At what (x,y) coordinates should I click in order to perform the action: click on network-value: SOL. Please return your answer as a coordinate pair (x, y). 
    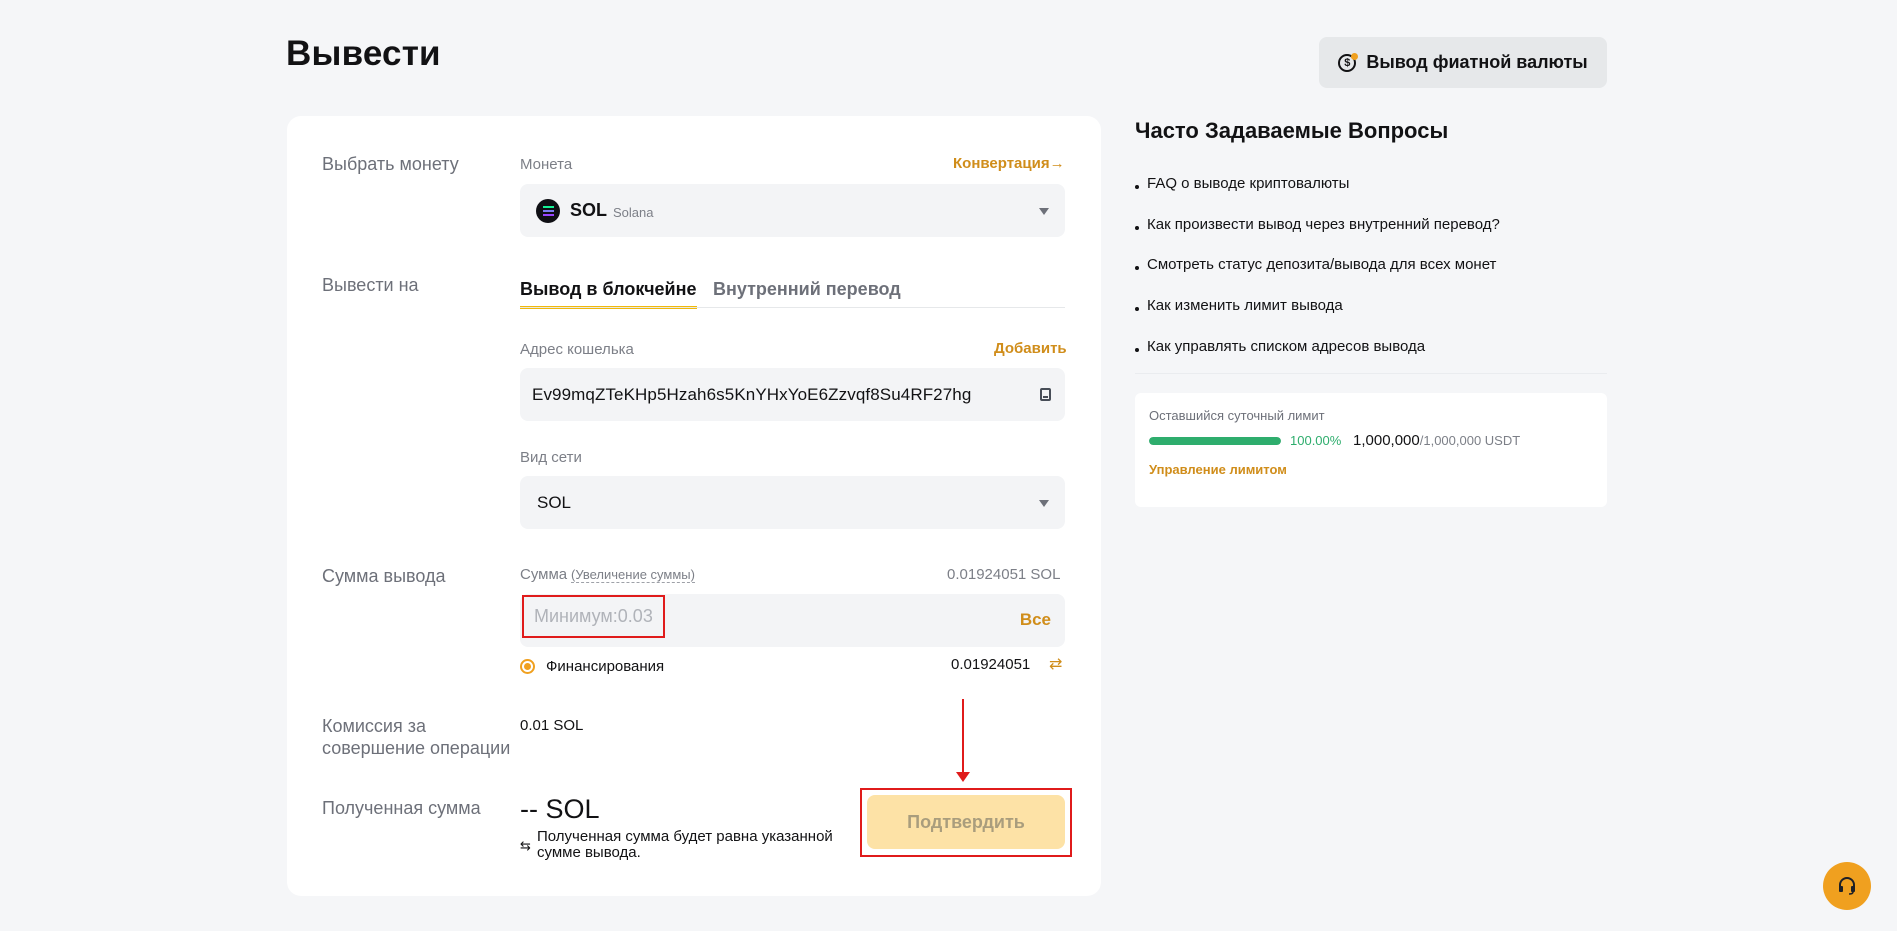
    Looking at the image, I should click on (554, 502).